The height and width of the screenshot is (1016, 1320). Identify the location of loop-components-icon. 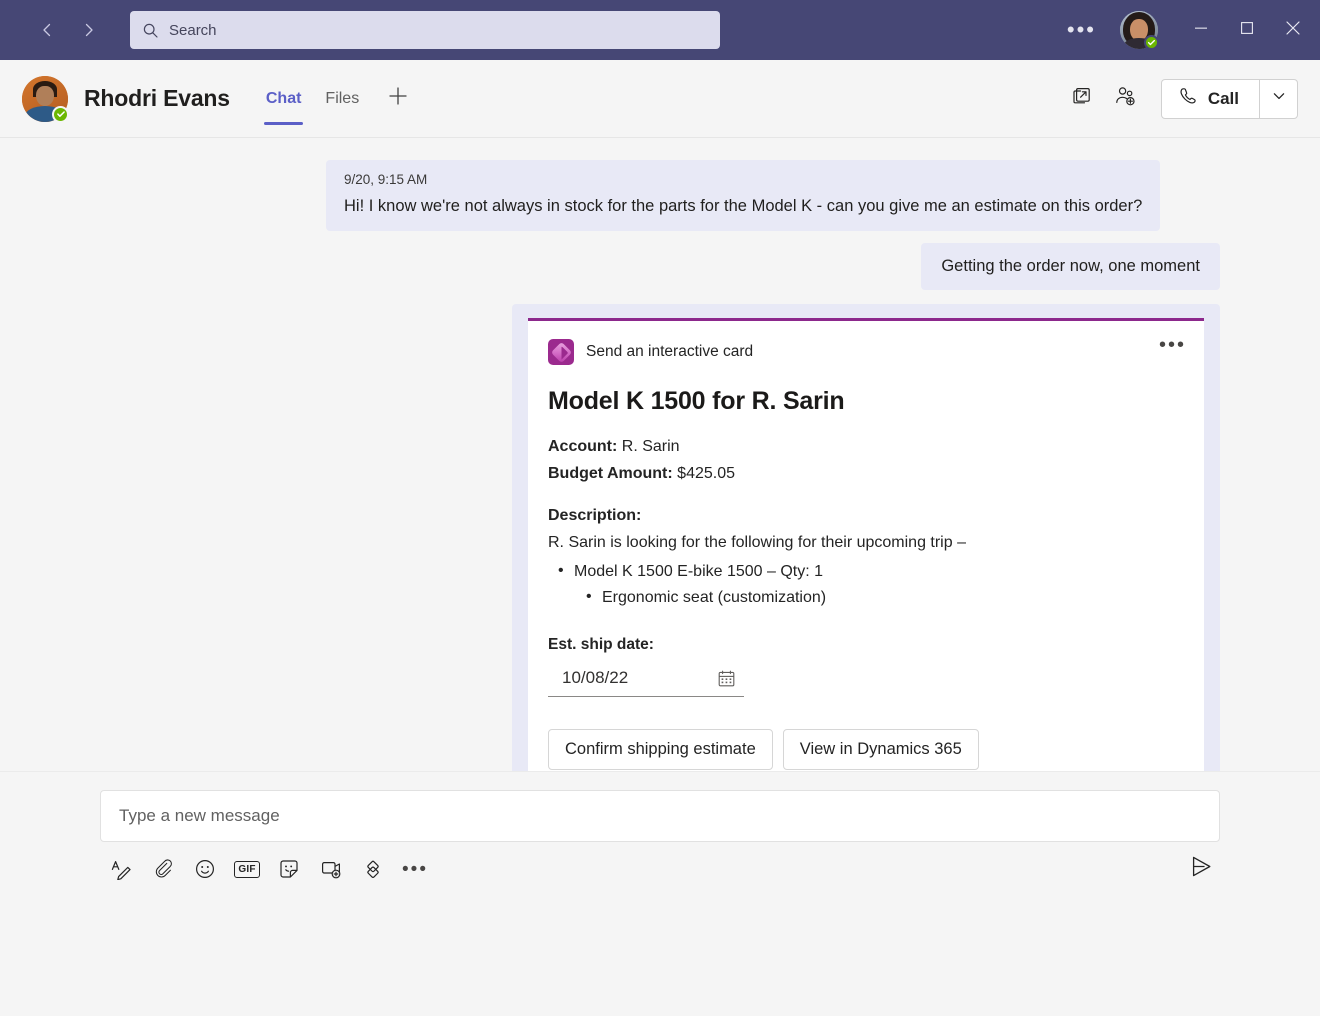
(373, 869).